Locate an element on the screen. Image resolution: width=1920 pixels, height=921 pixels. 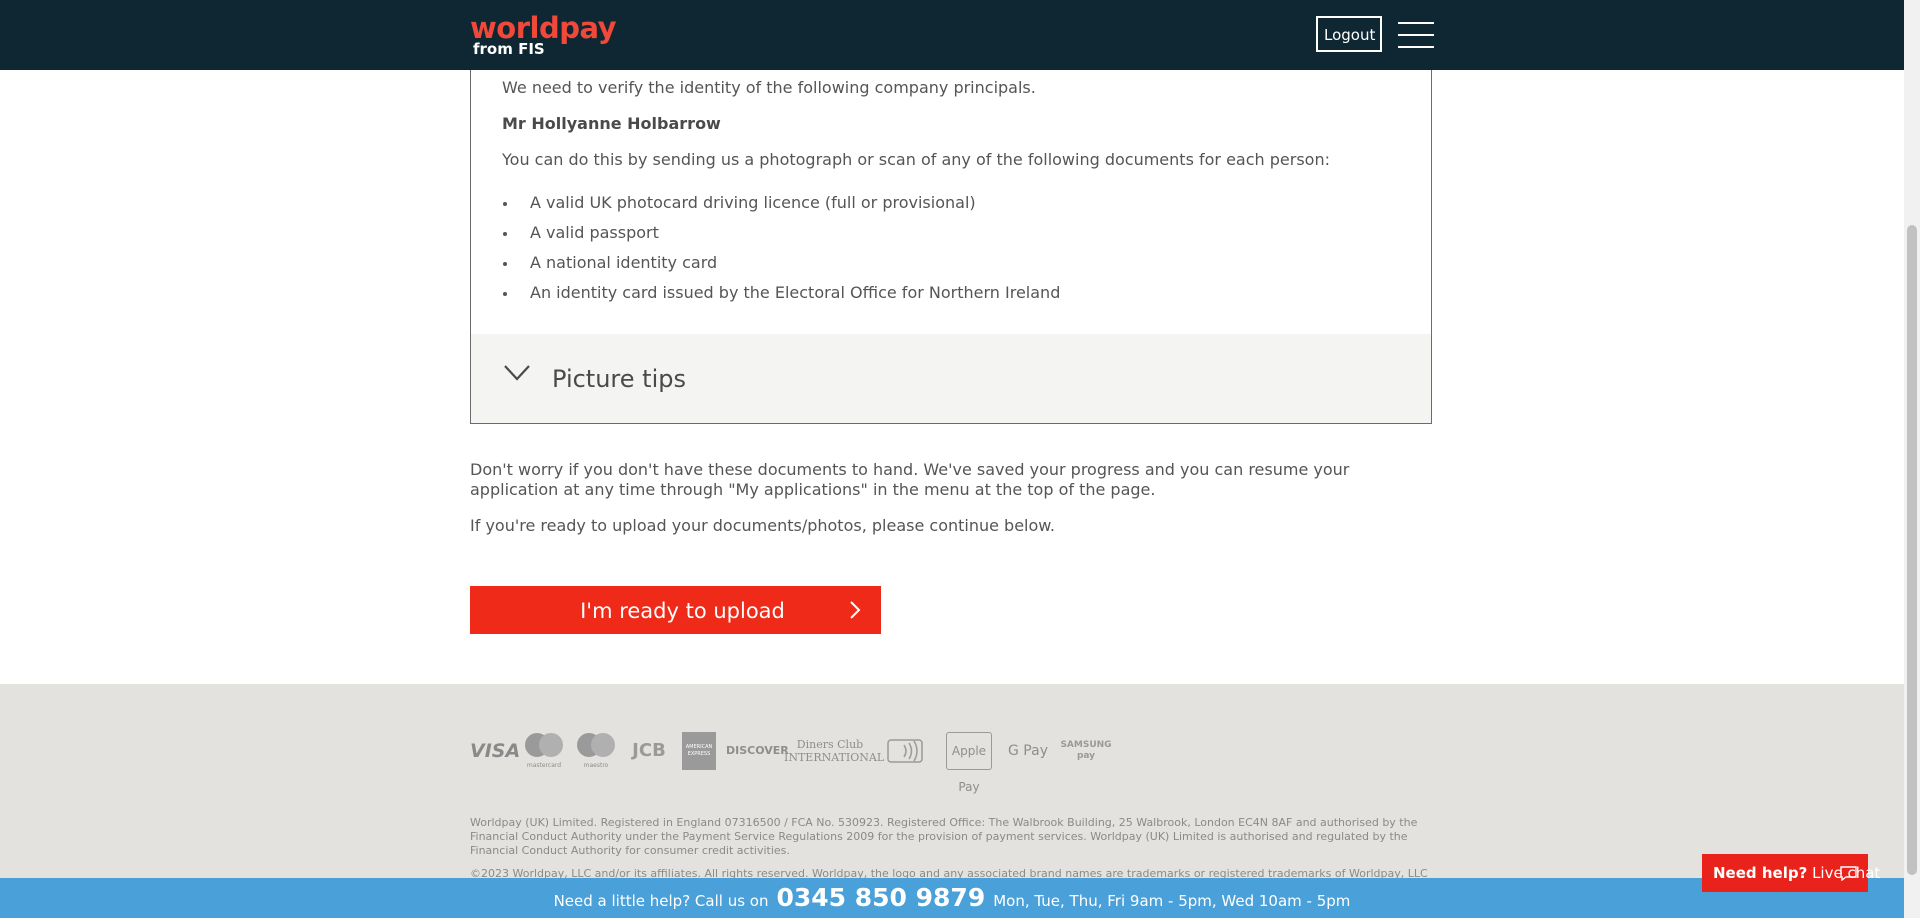
page-scrollbar is located at coordinates (1912, 459).